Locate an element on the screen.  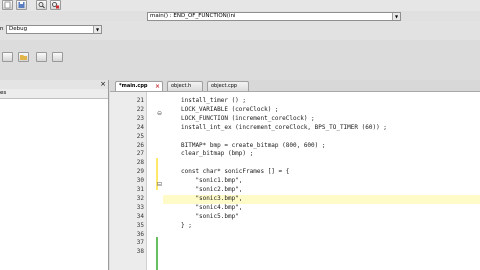
line-number: 31 is located at coordinates (140, 189).